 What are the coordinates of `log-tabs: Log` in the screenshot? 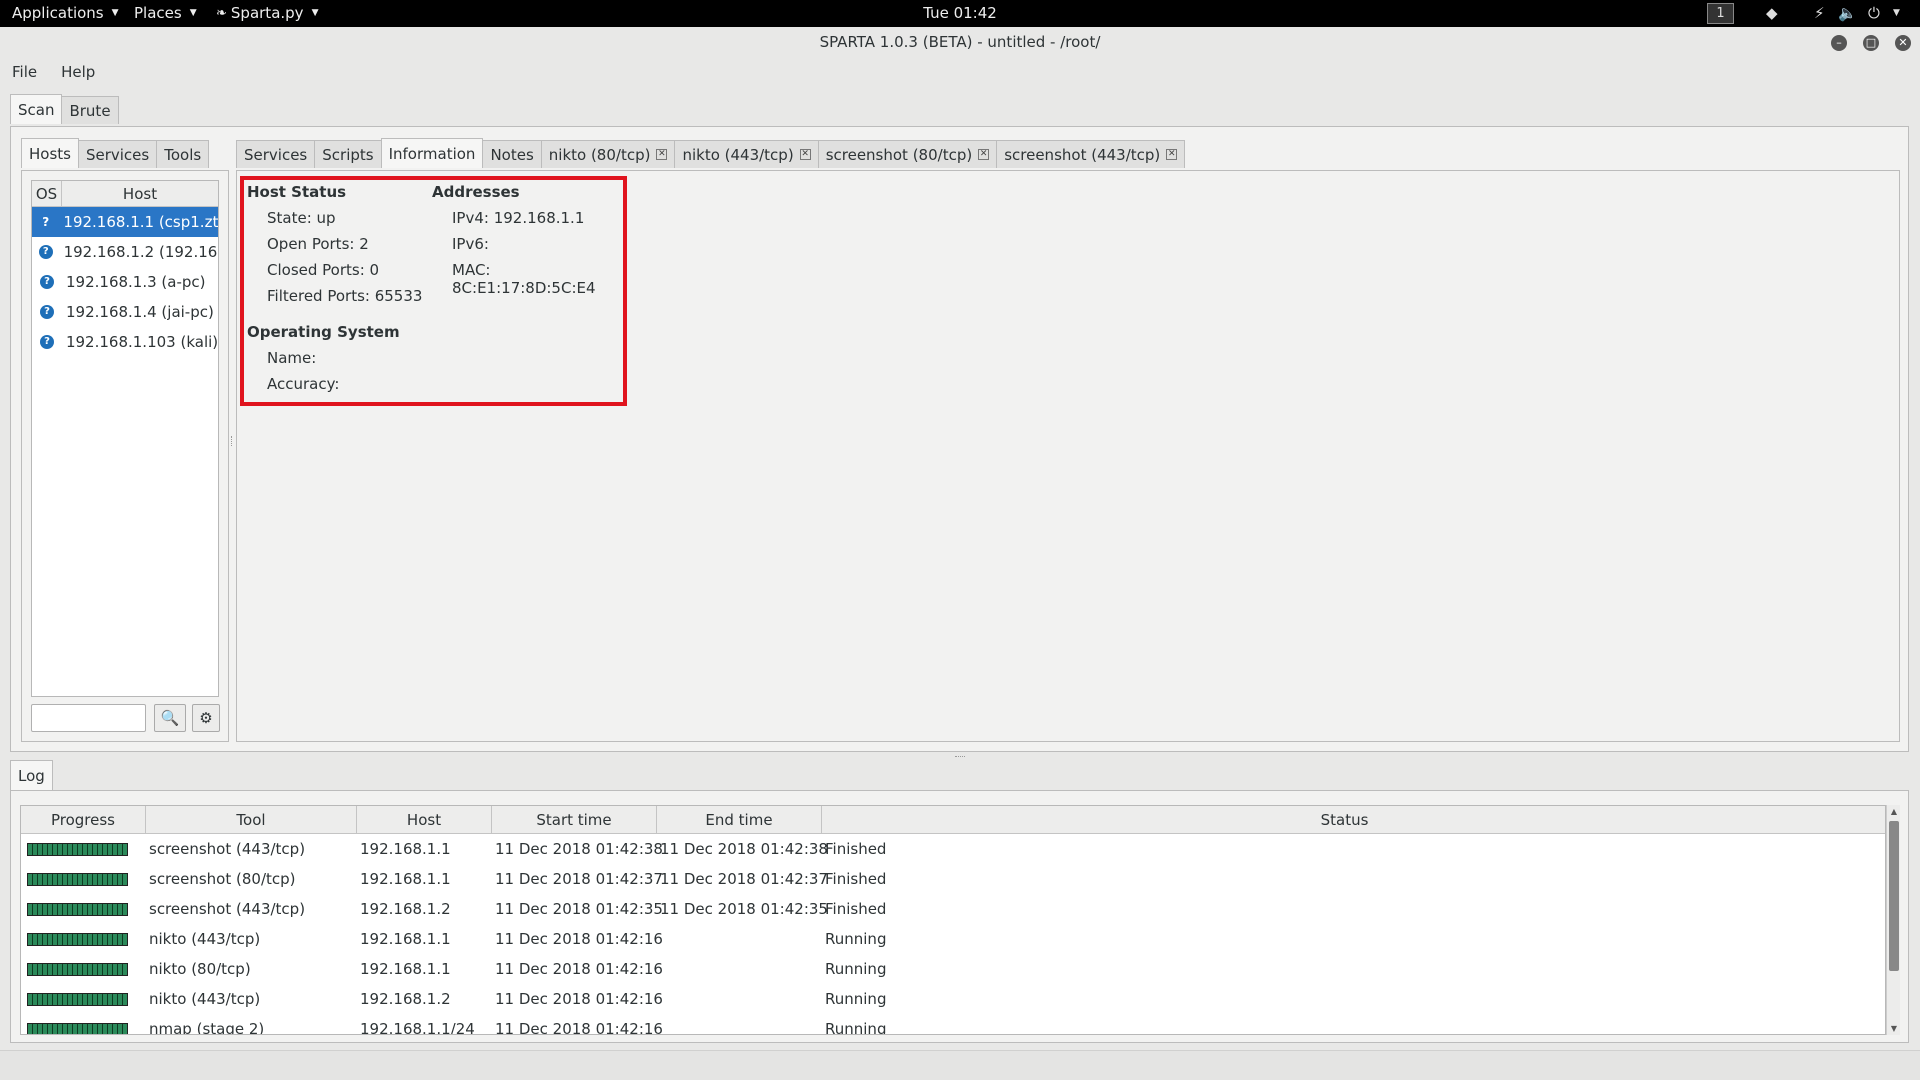 It's located at (31, 775).